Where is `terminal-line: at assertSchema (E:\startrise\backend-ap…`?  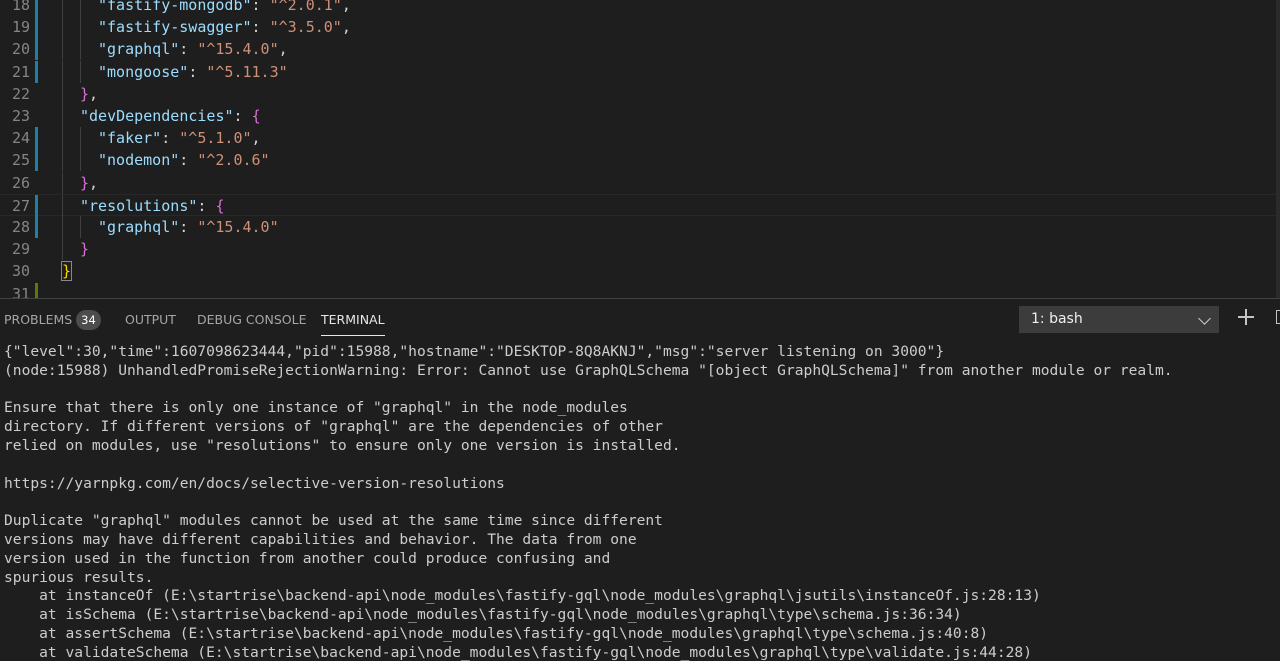
terminal-line: at assertSchema (E:\startrise\backend-ap… is located at coordinates (496, 633).